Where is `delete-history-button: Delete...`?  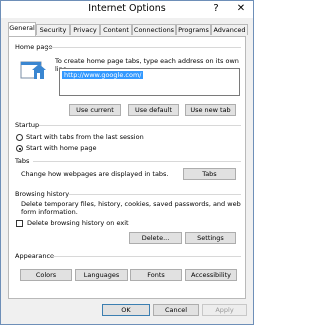
delete-history-button: Delete... is located at coordinates (155, 238).